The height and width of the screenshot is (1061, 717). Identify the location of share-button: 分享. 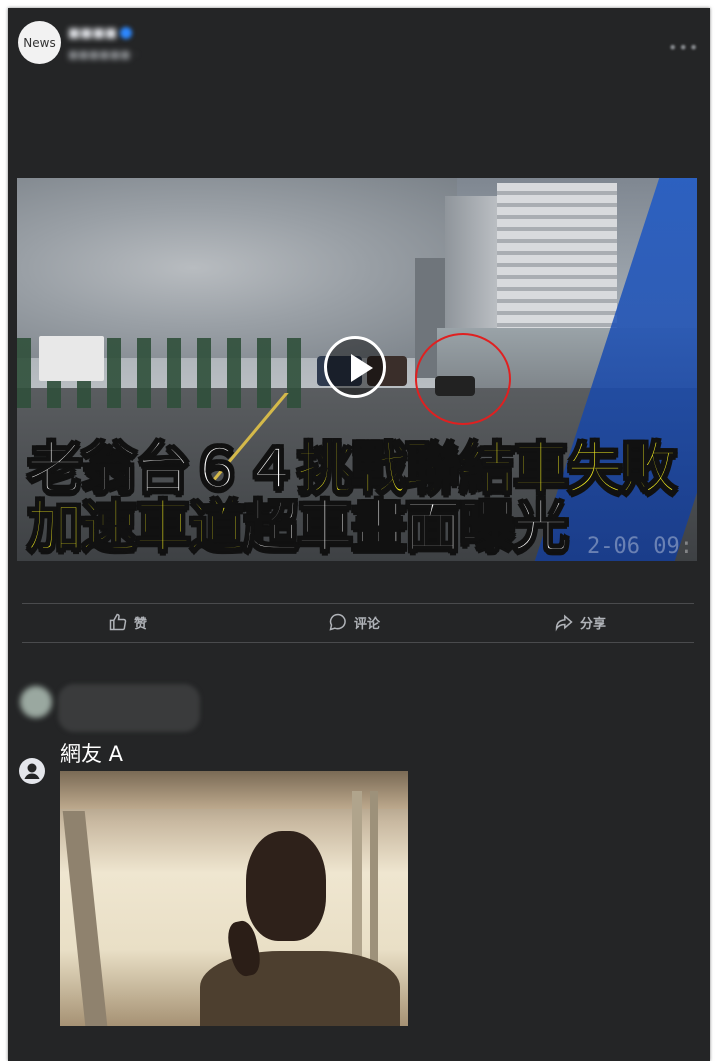
(580, 622).